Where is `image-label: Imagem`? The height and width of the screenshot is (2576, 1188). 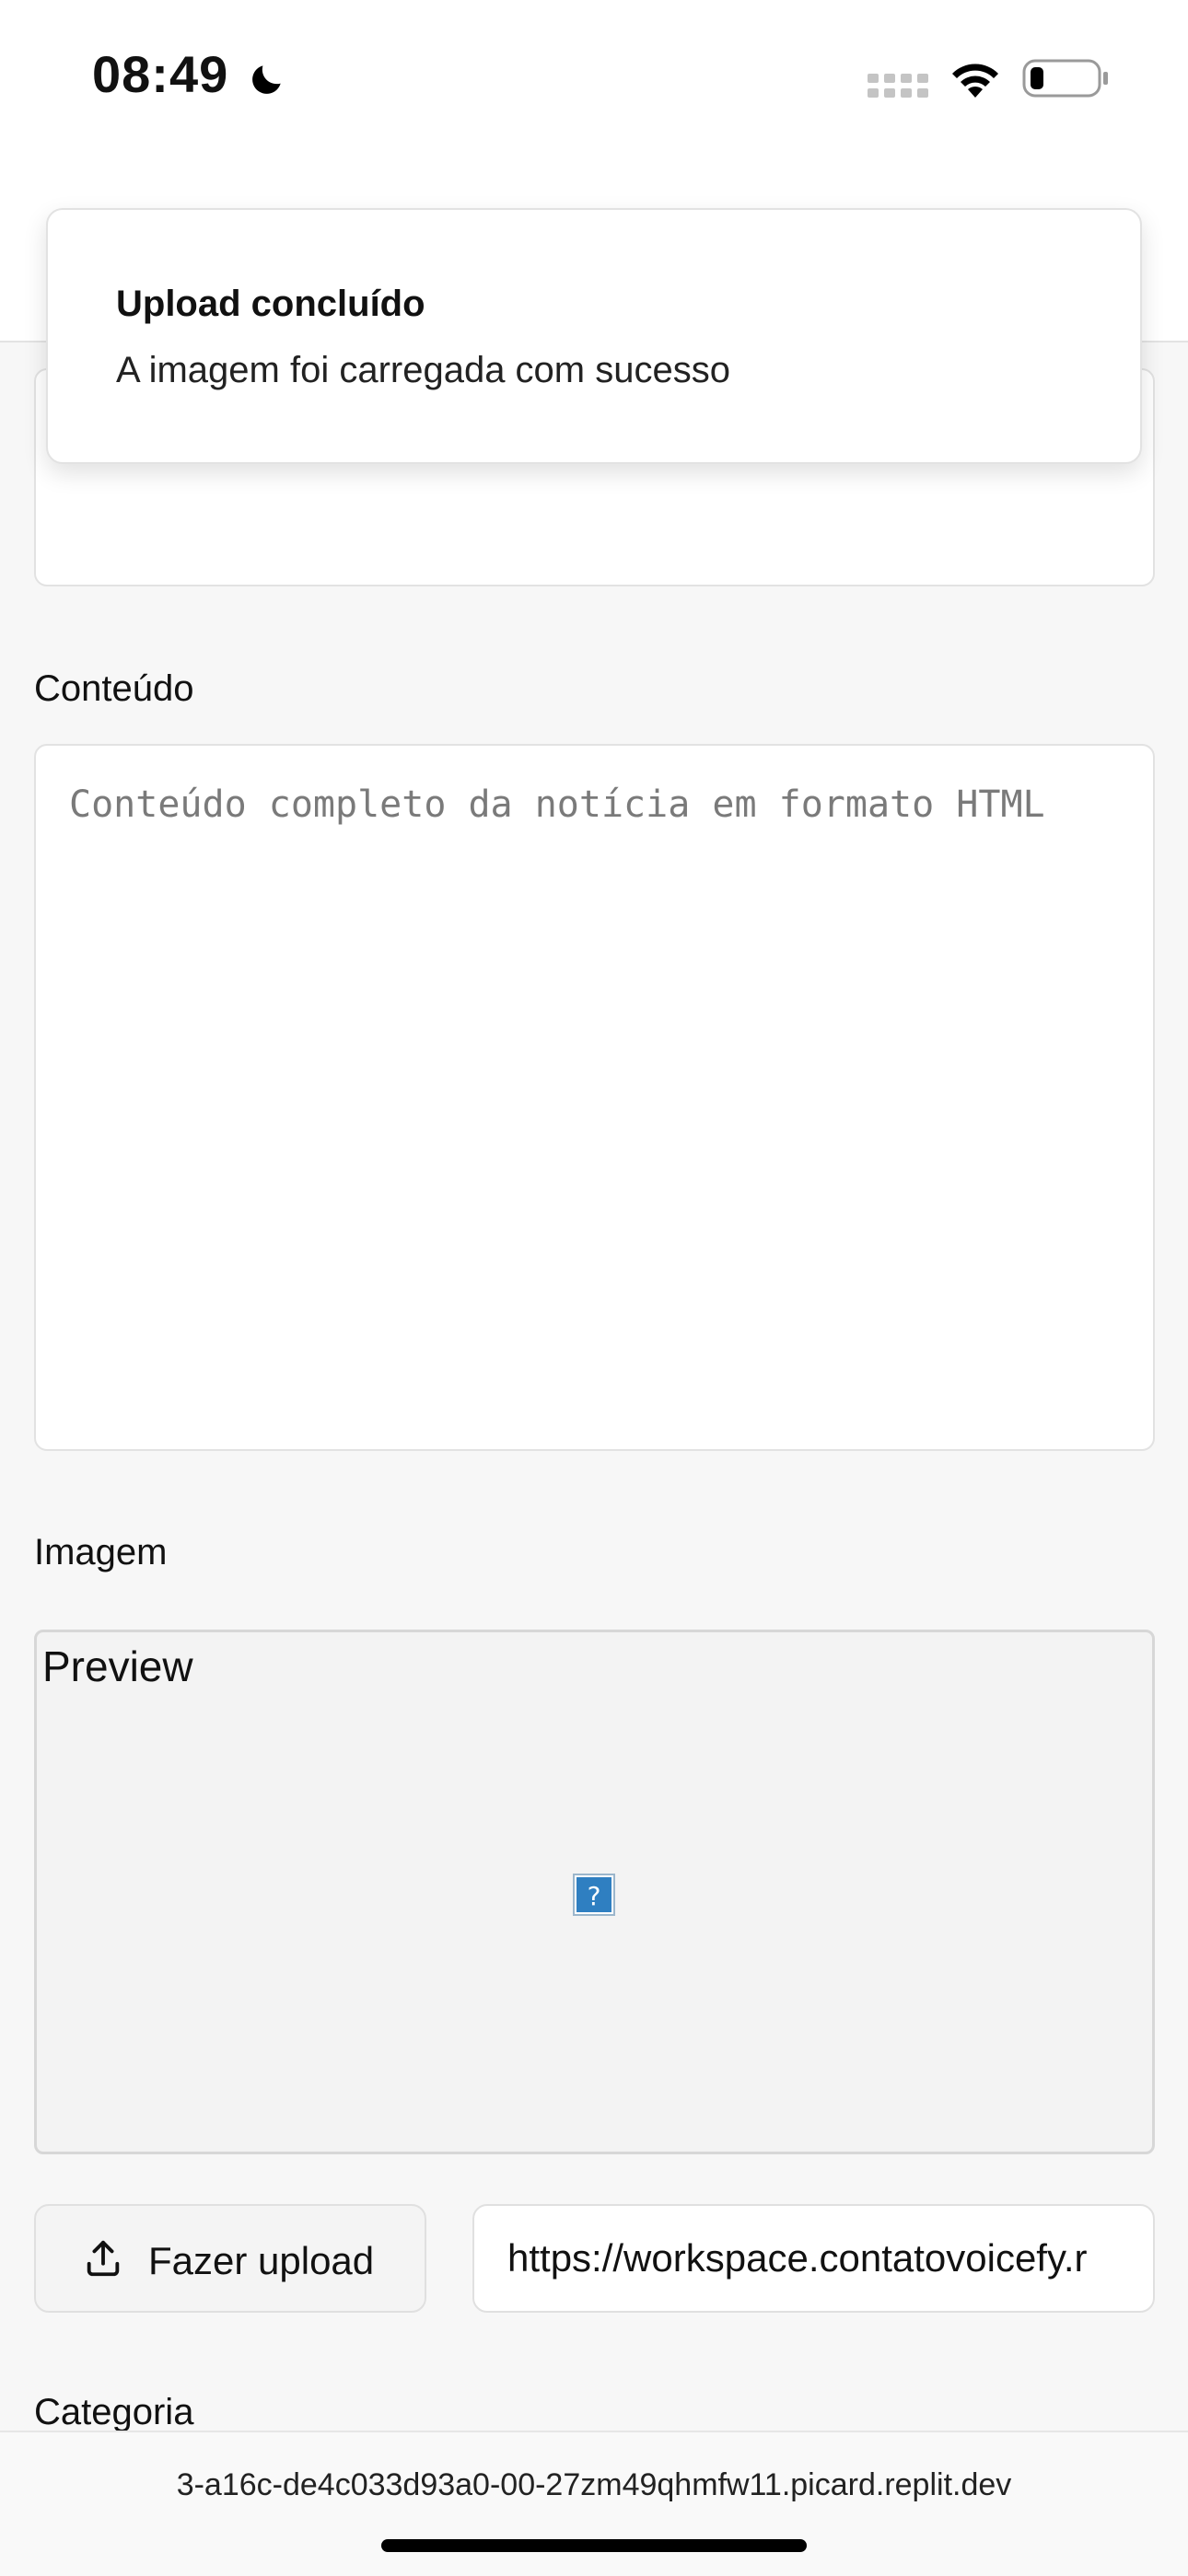 image-label: Imagem is located at coordinates (101, 1552).